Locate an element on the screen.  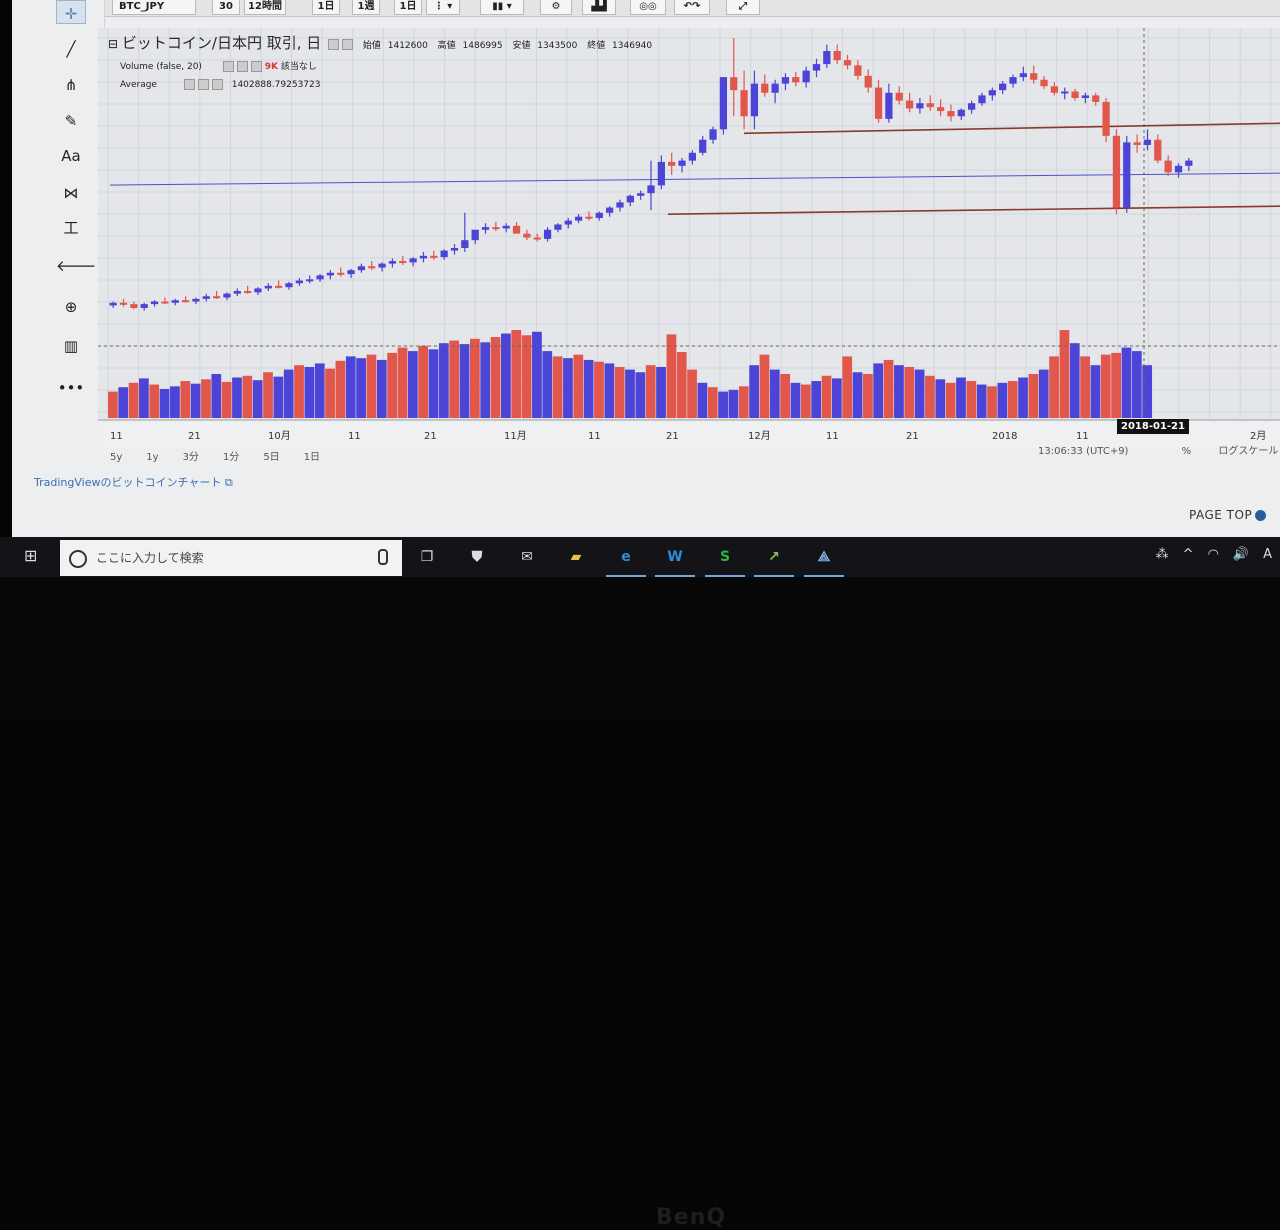
ime-icon: A is located at coordinates (1267, 554).